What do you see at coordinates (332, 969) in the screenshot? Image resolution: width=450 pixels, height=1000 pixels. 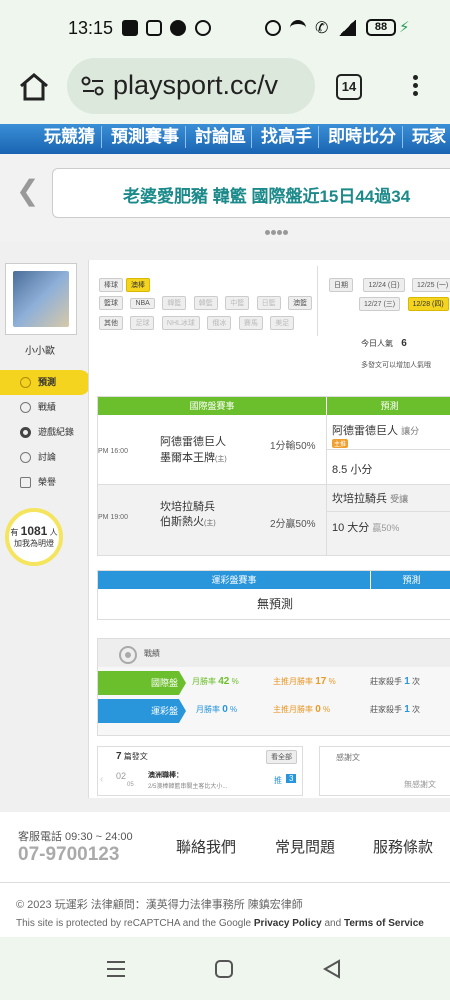 I see `back-nav-icon` at bounding box center [332, 969].